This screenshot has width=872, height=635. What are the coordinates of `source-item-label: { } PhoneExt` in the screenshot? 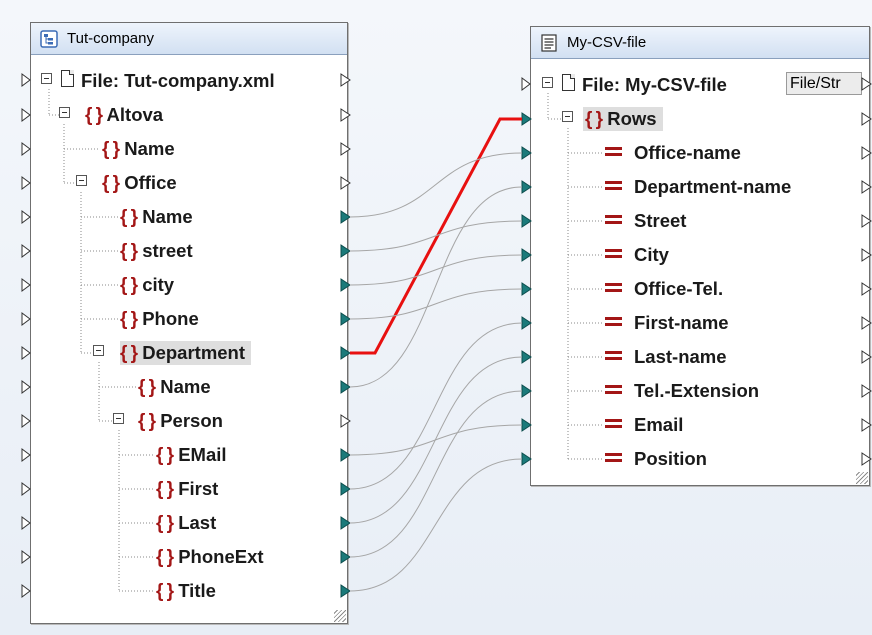 It's located at (210, 557).